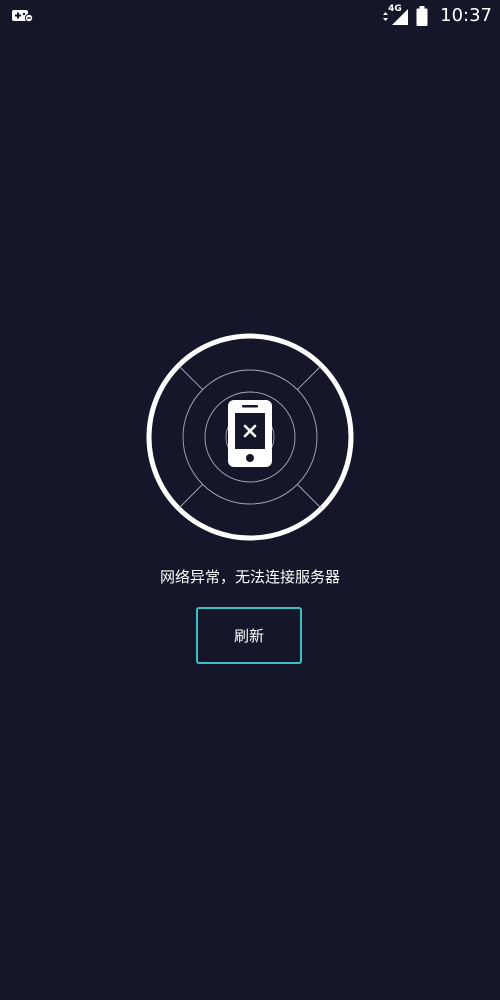 This screenshot has width=500, height=1000. I want to click on phone-offline-icon, so click(250, 433).